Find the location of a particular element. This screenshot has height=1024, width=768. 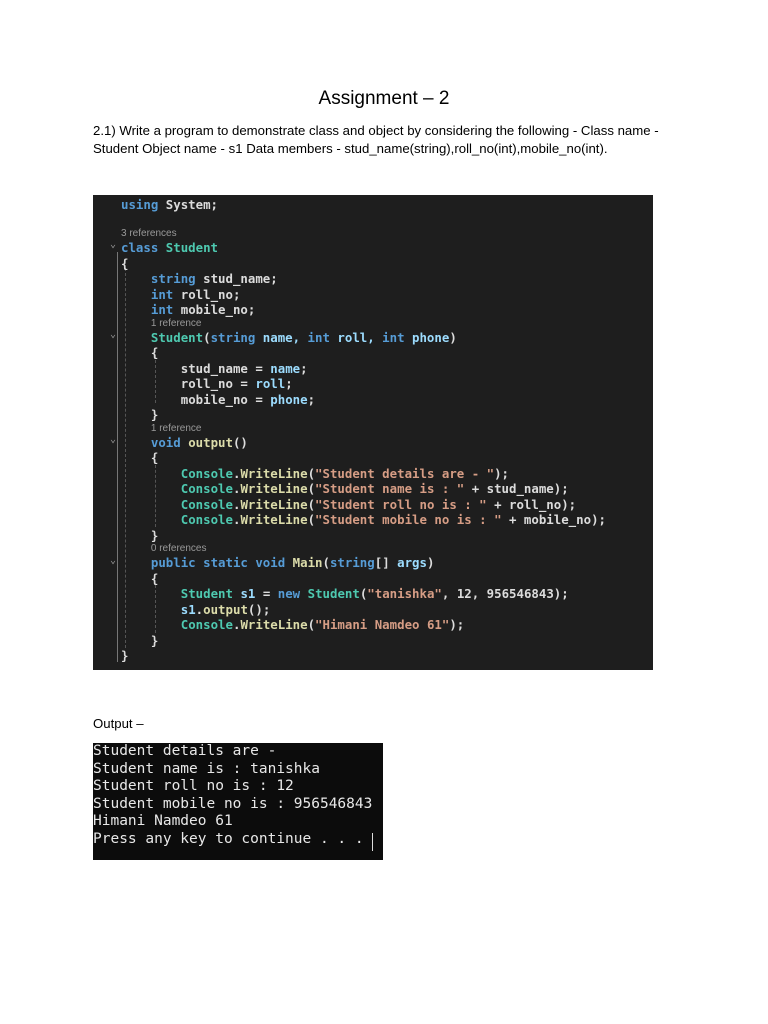

code-token: static is located at coordinates (225, 562).